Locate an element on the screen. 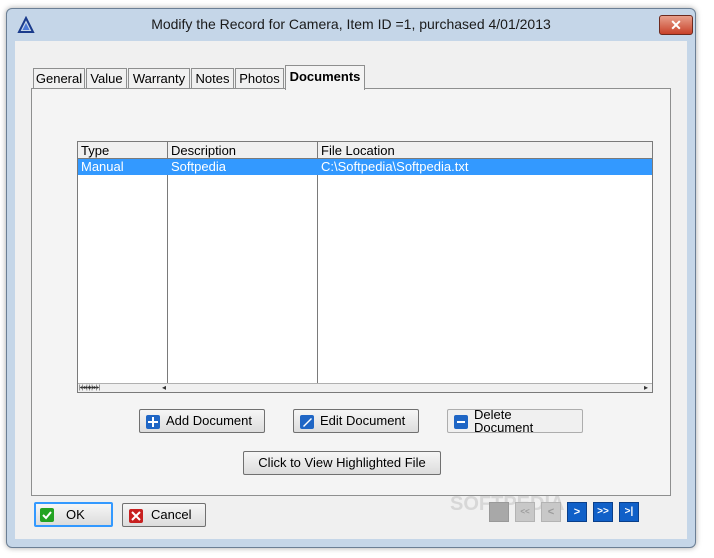  tab-photos: Photos is located at coordinates (259, 78).